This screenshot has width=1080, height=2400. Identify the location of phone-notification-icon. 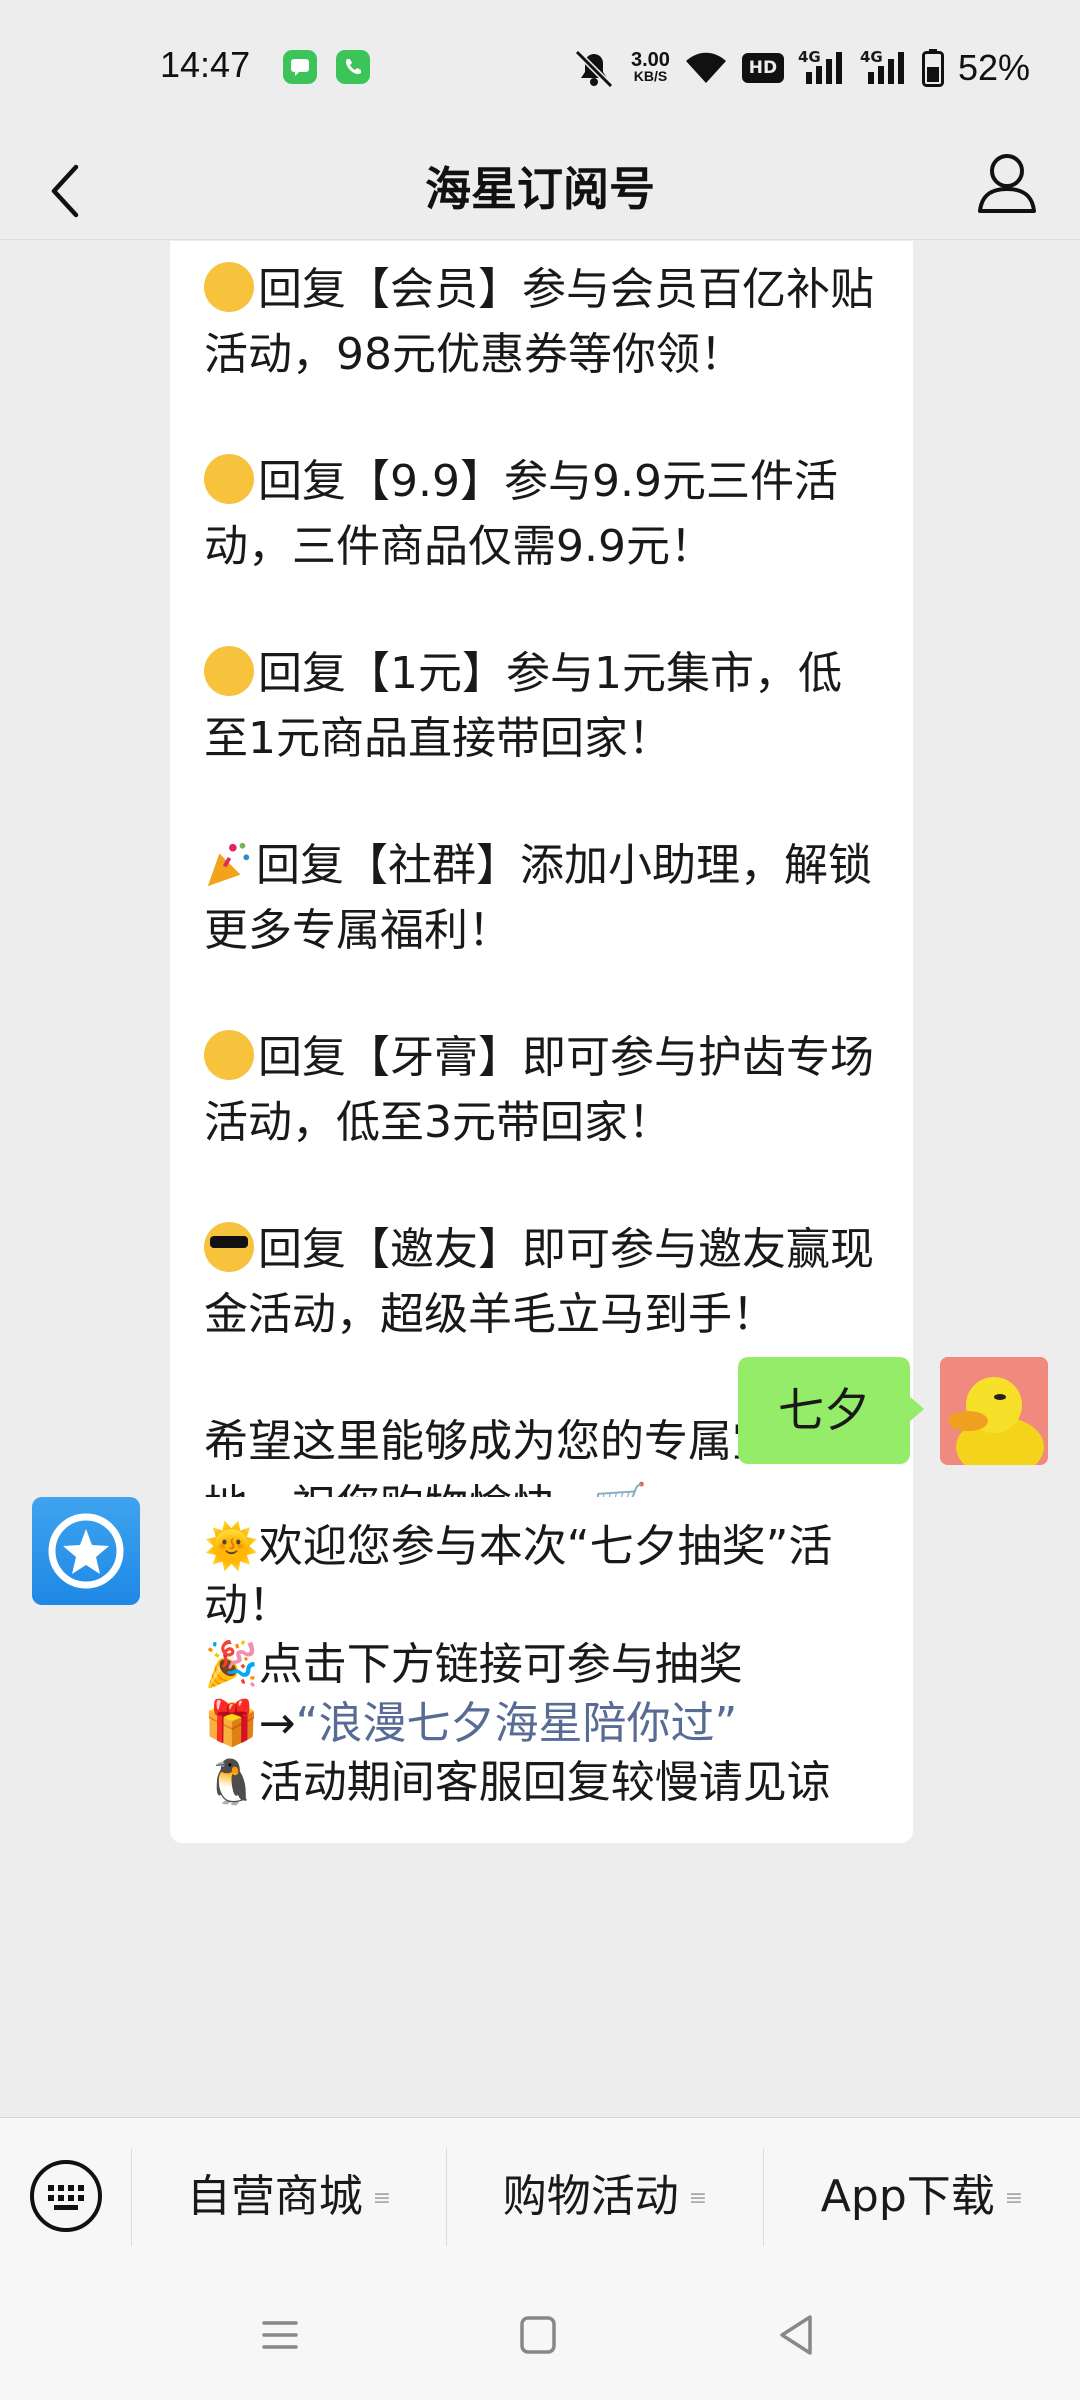
(353, 67).